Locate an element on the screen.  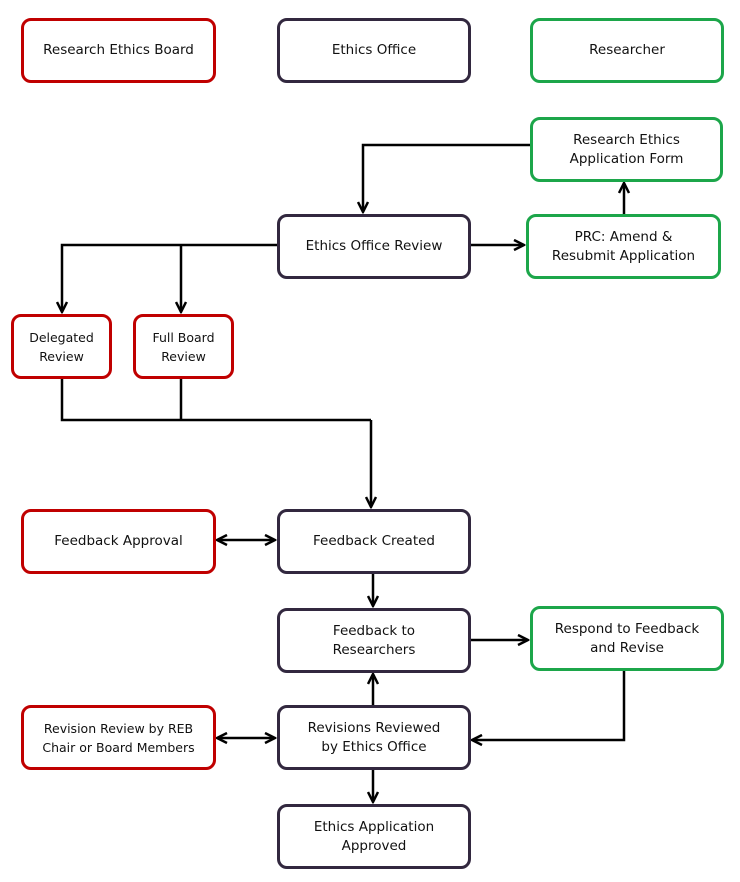
node-full-board-review: Full Board Review is located at coordinates (183, 346).